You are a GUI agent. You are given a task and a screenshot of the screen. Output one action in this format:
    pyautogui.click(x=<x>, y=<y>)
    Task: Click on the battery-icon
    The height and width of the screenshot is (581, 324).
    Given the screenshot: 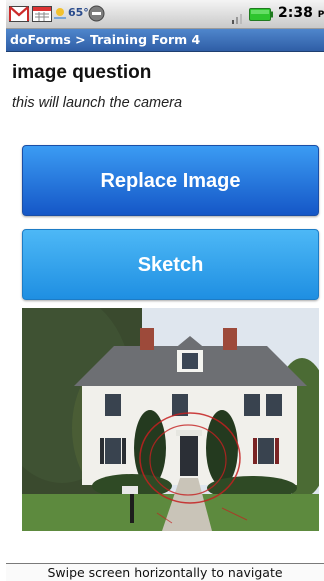 What is the action you would take?
    pyautogui.click(x=261, y=14)
    